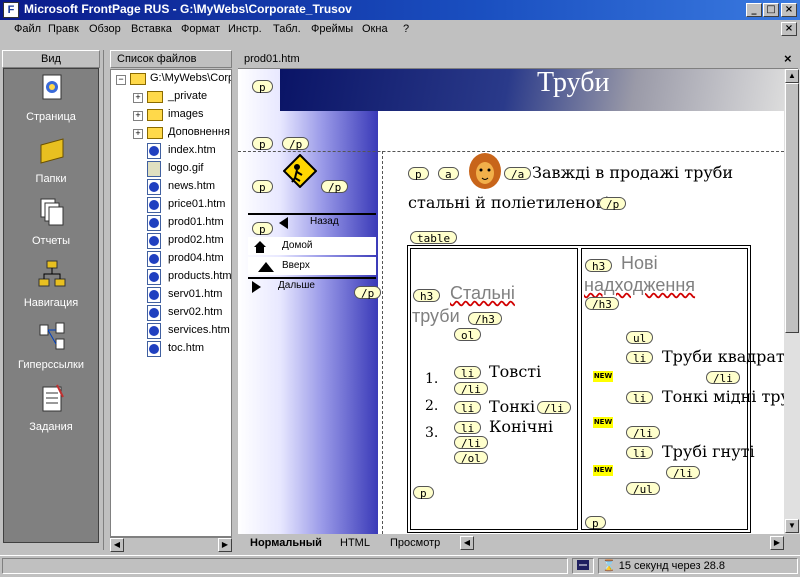 This screenshot has height=577, width=800. Describe the element at coordinates (485, 171) in the screenshot. I see `lion-logo-icon` at that location.